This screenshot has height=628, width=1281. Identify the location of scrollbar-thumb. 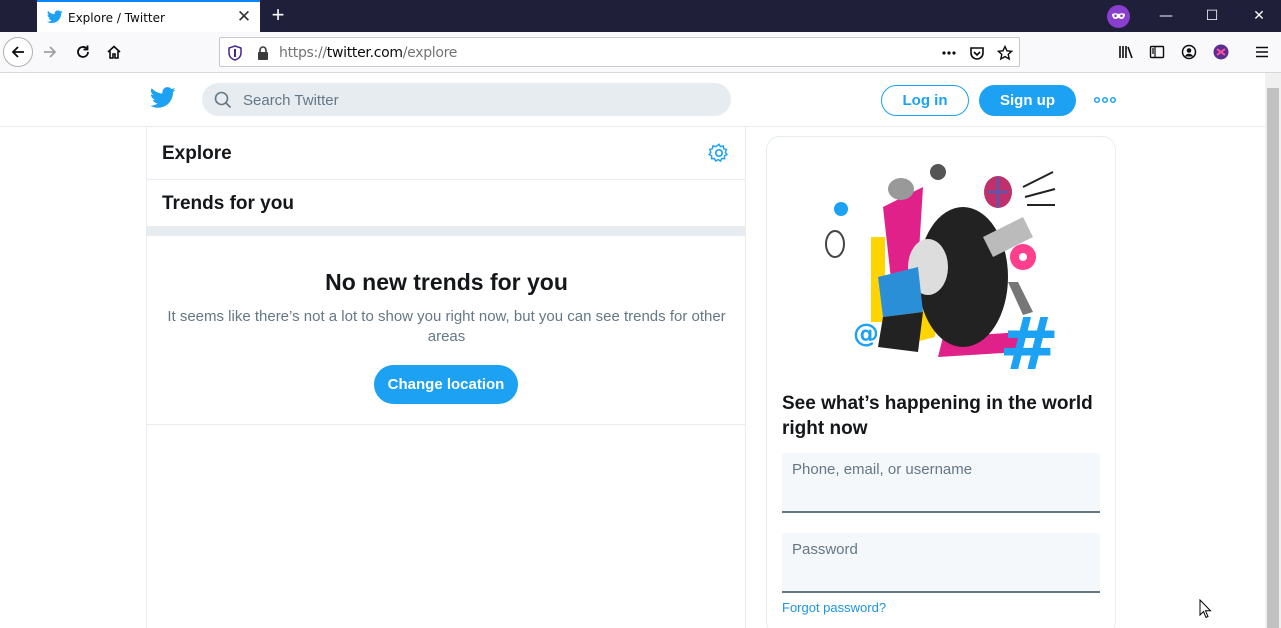
(1273, 358).